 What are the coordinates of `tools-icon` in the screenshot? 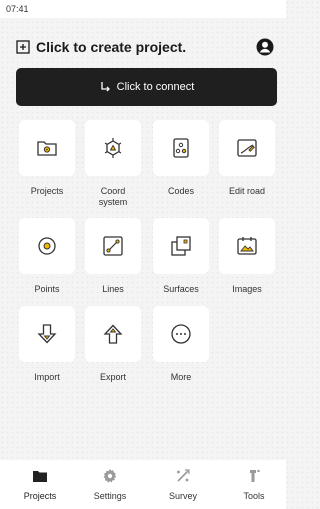 It's located at (255, 475).